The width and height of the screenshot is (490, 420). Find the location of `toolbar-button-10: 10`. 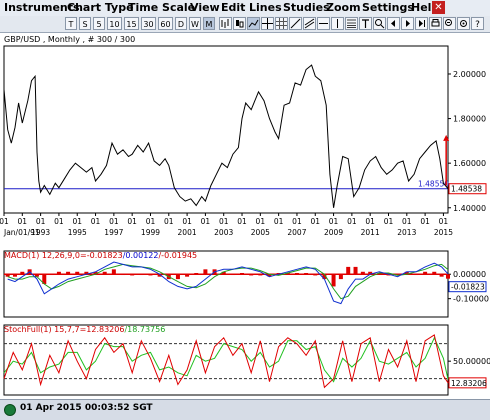

toolbar-button-10: 10 is located at coordinates (114, 23).